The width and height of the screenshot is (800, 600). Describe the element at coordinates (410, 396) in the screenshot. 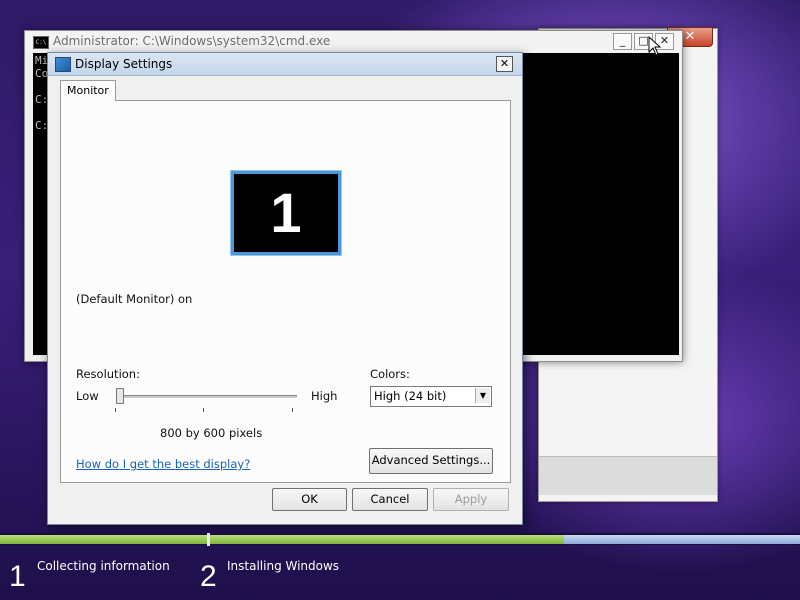

I see `colors-select-value: High (24 bit)` at that location.